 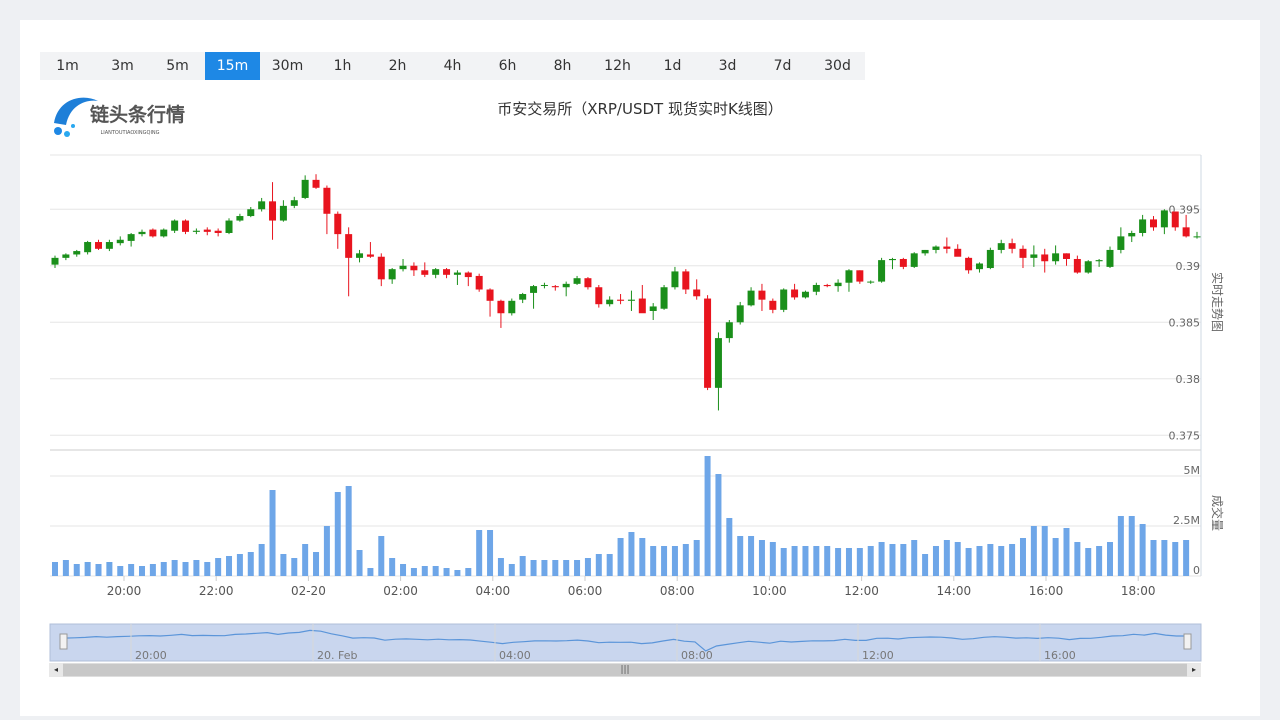 What do you see at coordinates (63, 641) in the screenshot?
I see `navigator-handle-left` at bounding box center [63, 641].